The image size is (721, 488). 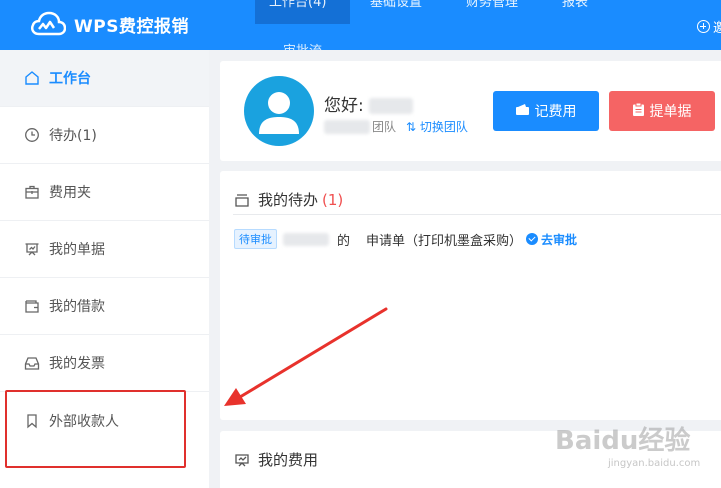 What do you see at coordinates (32, 192) in the screenshot?
I see `briefcase-icon` at bounding box center [32, 192].